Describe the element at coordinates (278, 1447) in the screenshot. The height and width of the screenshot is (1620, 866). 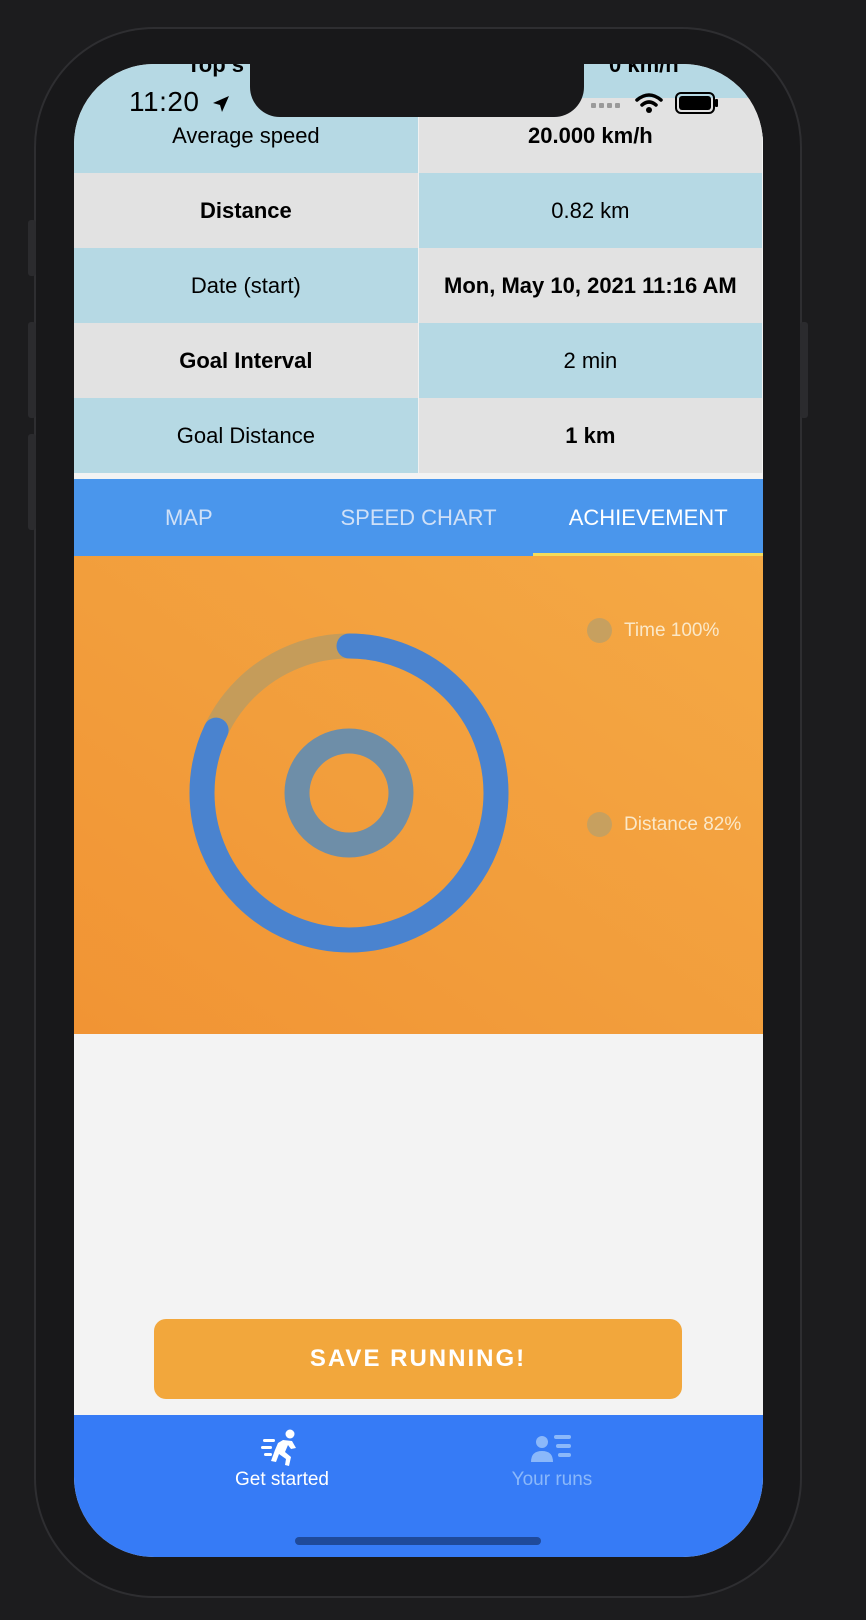
I see `runner-icon` at that location.